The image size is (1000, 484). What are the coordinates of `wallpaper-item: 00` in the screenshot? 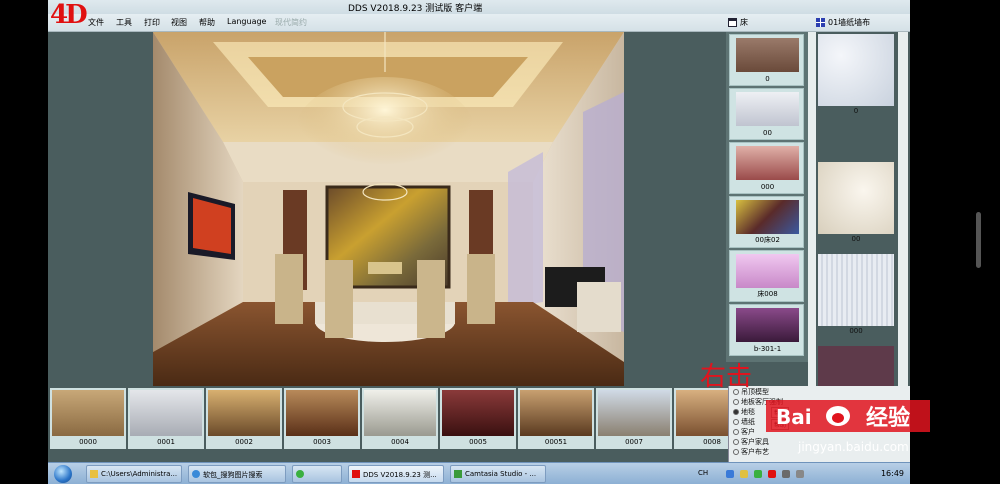 It's located at (856, 204).